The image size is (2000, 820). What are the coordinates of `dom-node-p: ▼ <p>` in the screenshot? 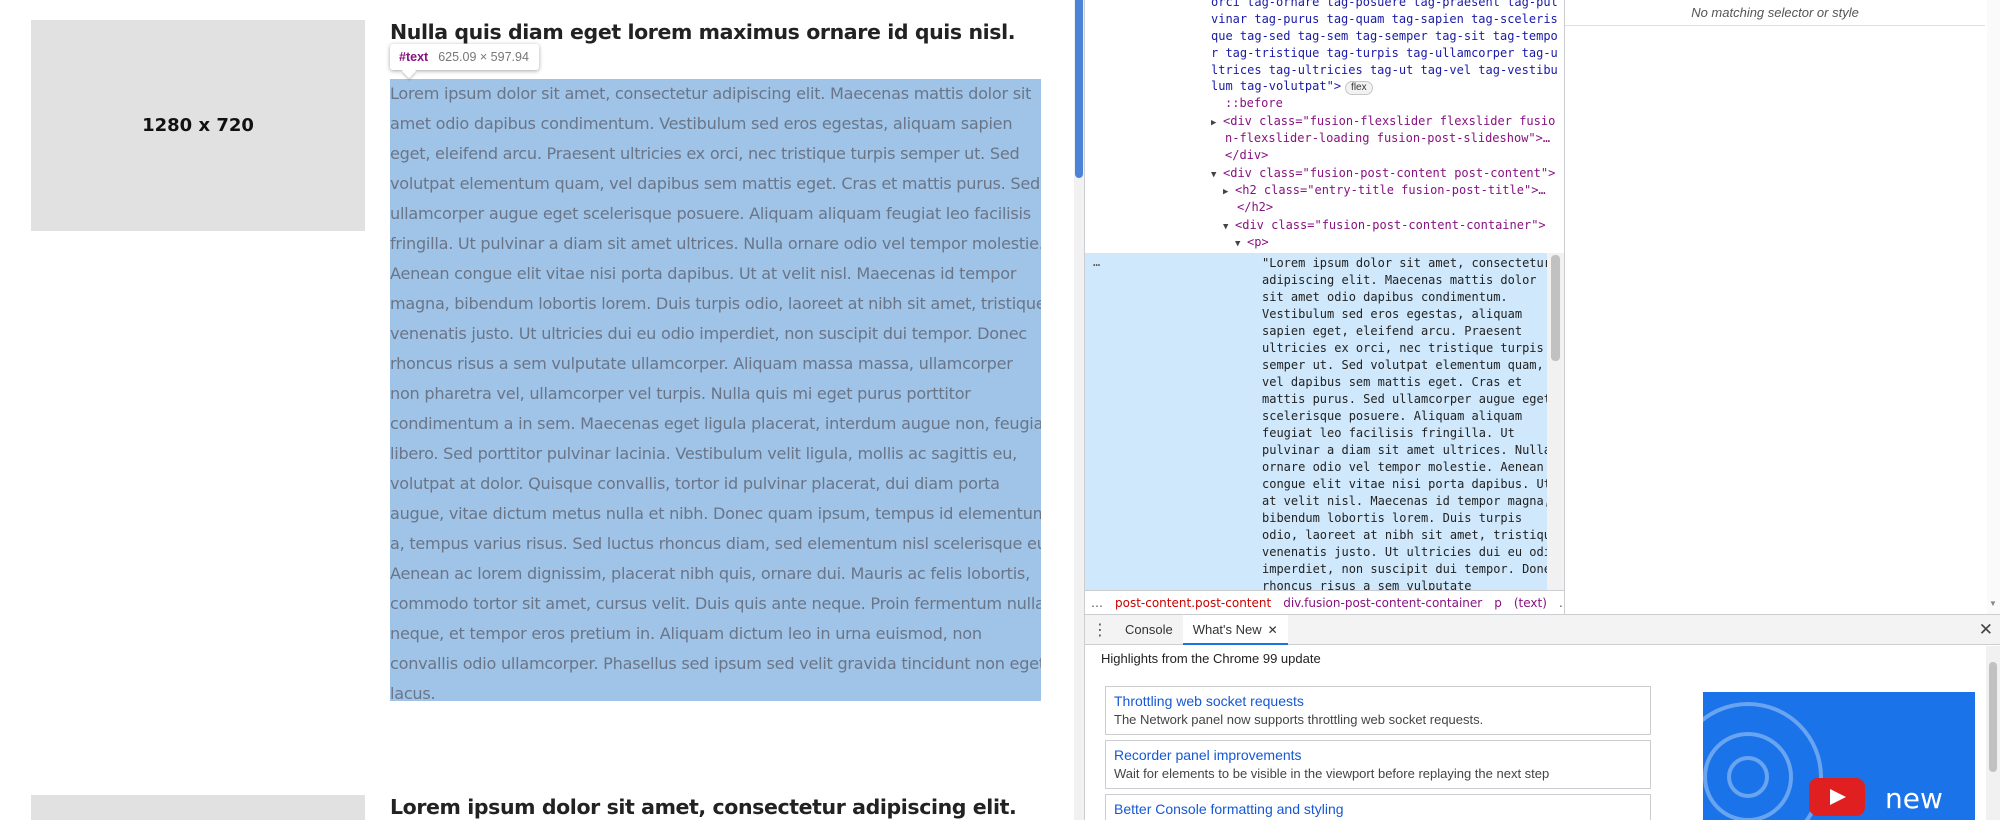 It's located at (1399, 242).